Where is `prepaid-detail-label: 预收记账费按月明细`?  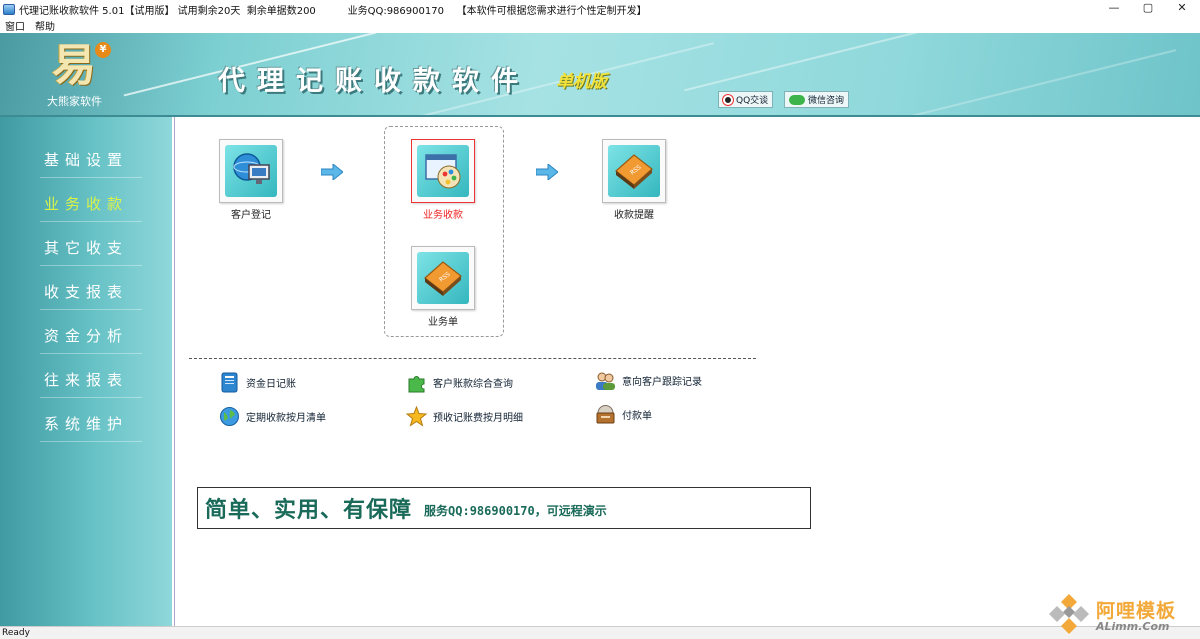 prepaid-detail-label: 预收记账费按月明细 is located at coordinates (478, 418).